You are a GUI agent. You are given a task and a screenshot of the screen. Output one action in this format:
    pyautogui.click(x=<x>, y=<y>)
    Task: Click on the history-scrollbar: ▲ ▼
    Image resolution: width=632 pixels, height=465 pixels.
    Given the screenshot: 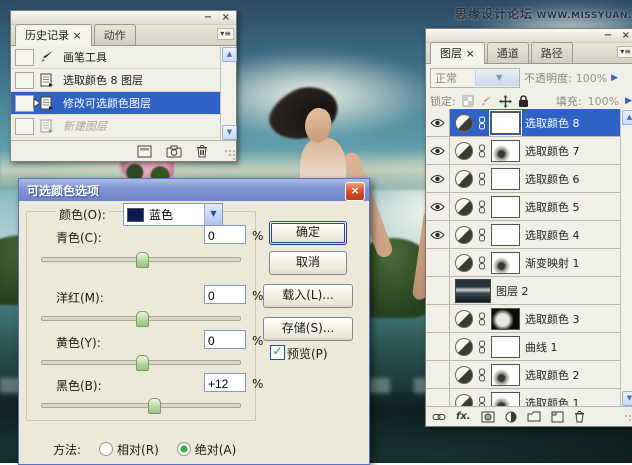 What is the action you would take?
    pyautogui.click(x=228, y=93)
    